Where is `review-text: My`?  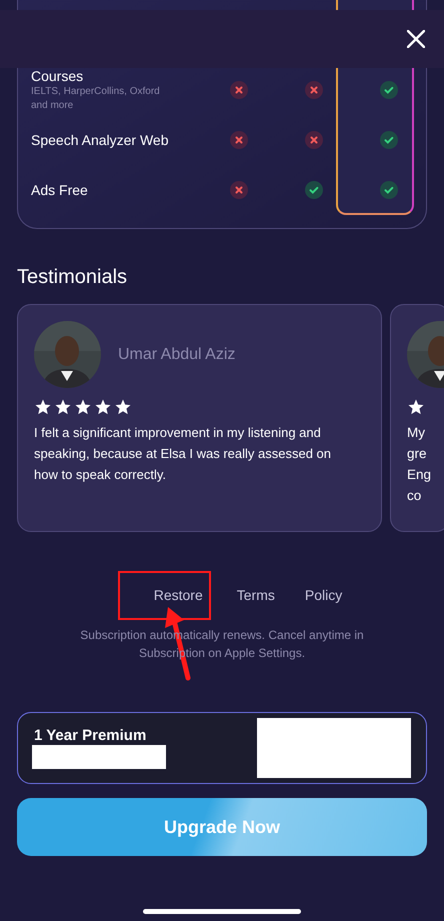 review-text: My is located at coordinates (416, 433).